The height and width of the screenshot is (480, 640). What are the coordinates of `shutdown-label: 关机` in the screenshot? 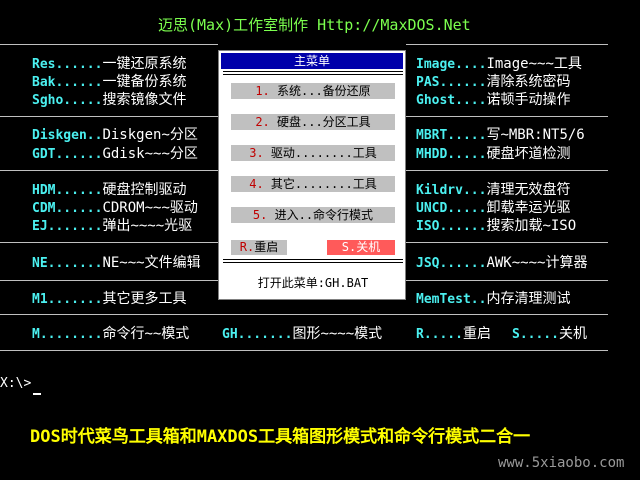 It's located at (368, 247).